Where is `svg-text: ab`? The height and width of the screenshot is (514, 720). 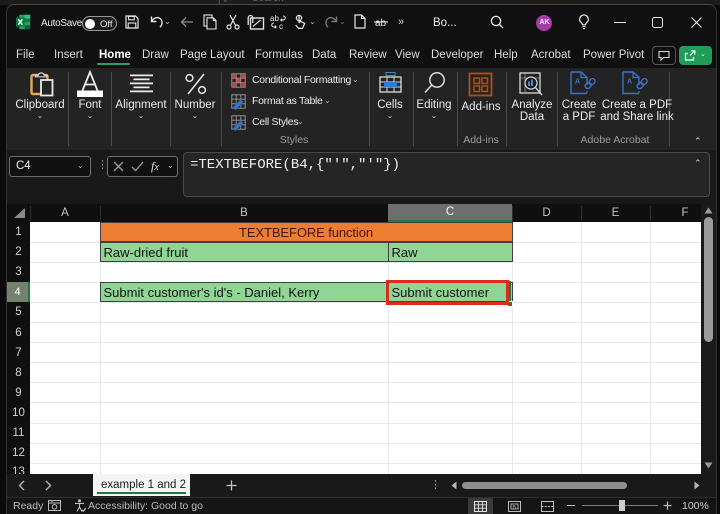
svg-text: ab is located at coordinates (381, 23).